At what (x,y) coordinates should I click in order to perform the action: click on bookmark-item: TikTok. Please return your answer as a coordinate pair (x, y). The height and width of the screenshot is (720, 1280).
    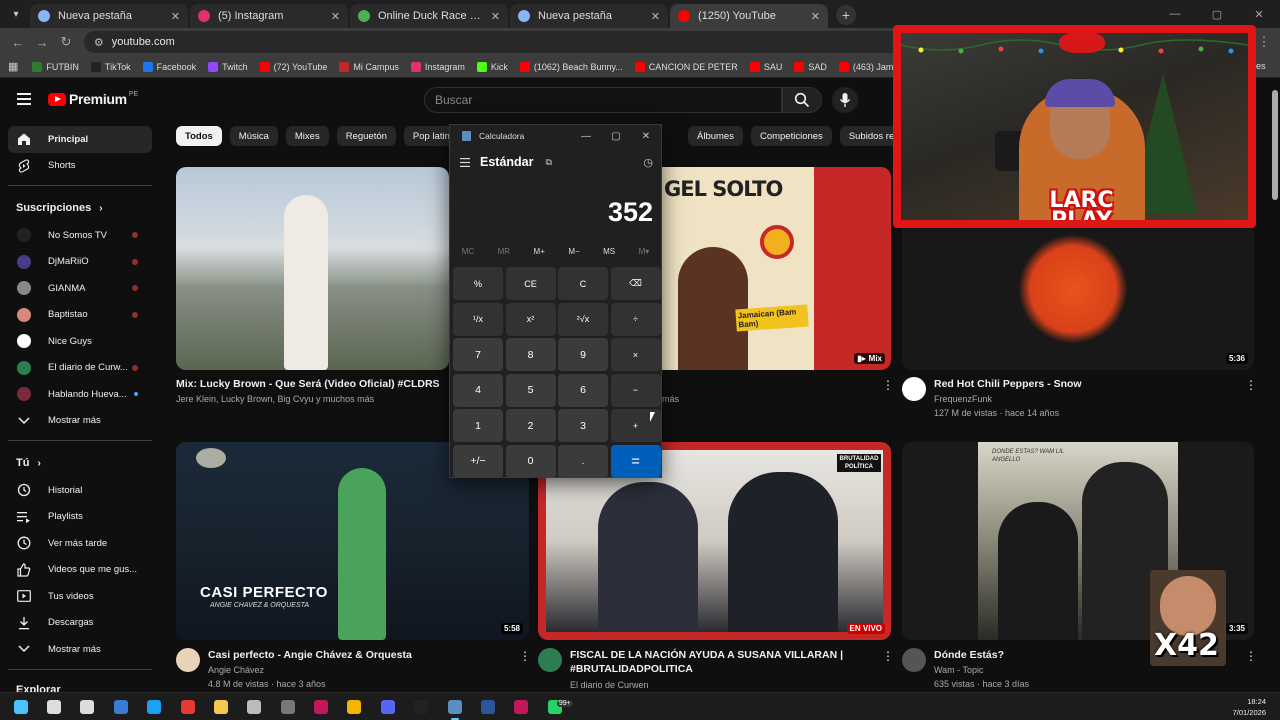
    Looking at the image, I should click on (110, 66).